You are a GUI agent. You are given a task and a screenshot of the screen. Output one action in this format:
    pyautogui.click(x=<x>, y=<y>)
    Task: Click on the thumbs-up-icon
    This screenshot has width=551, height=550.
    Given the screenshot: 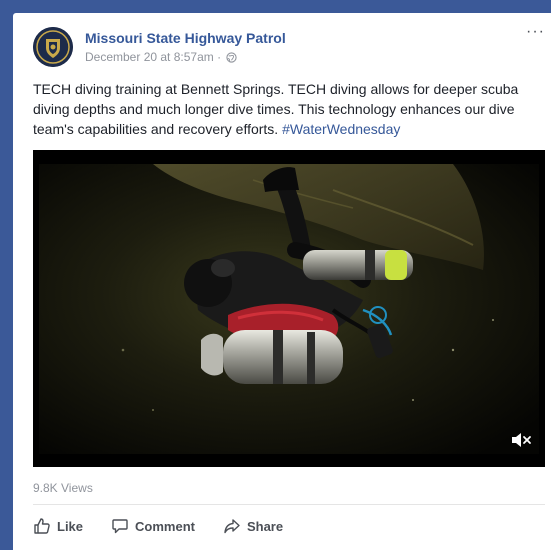 What is the action you would take?
    pyautogui.click(x=42, y=526)
    